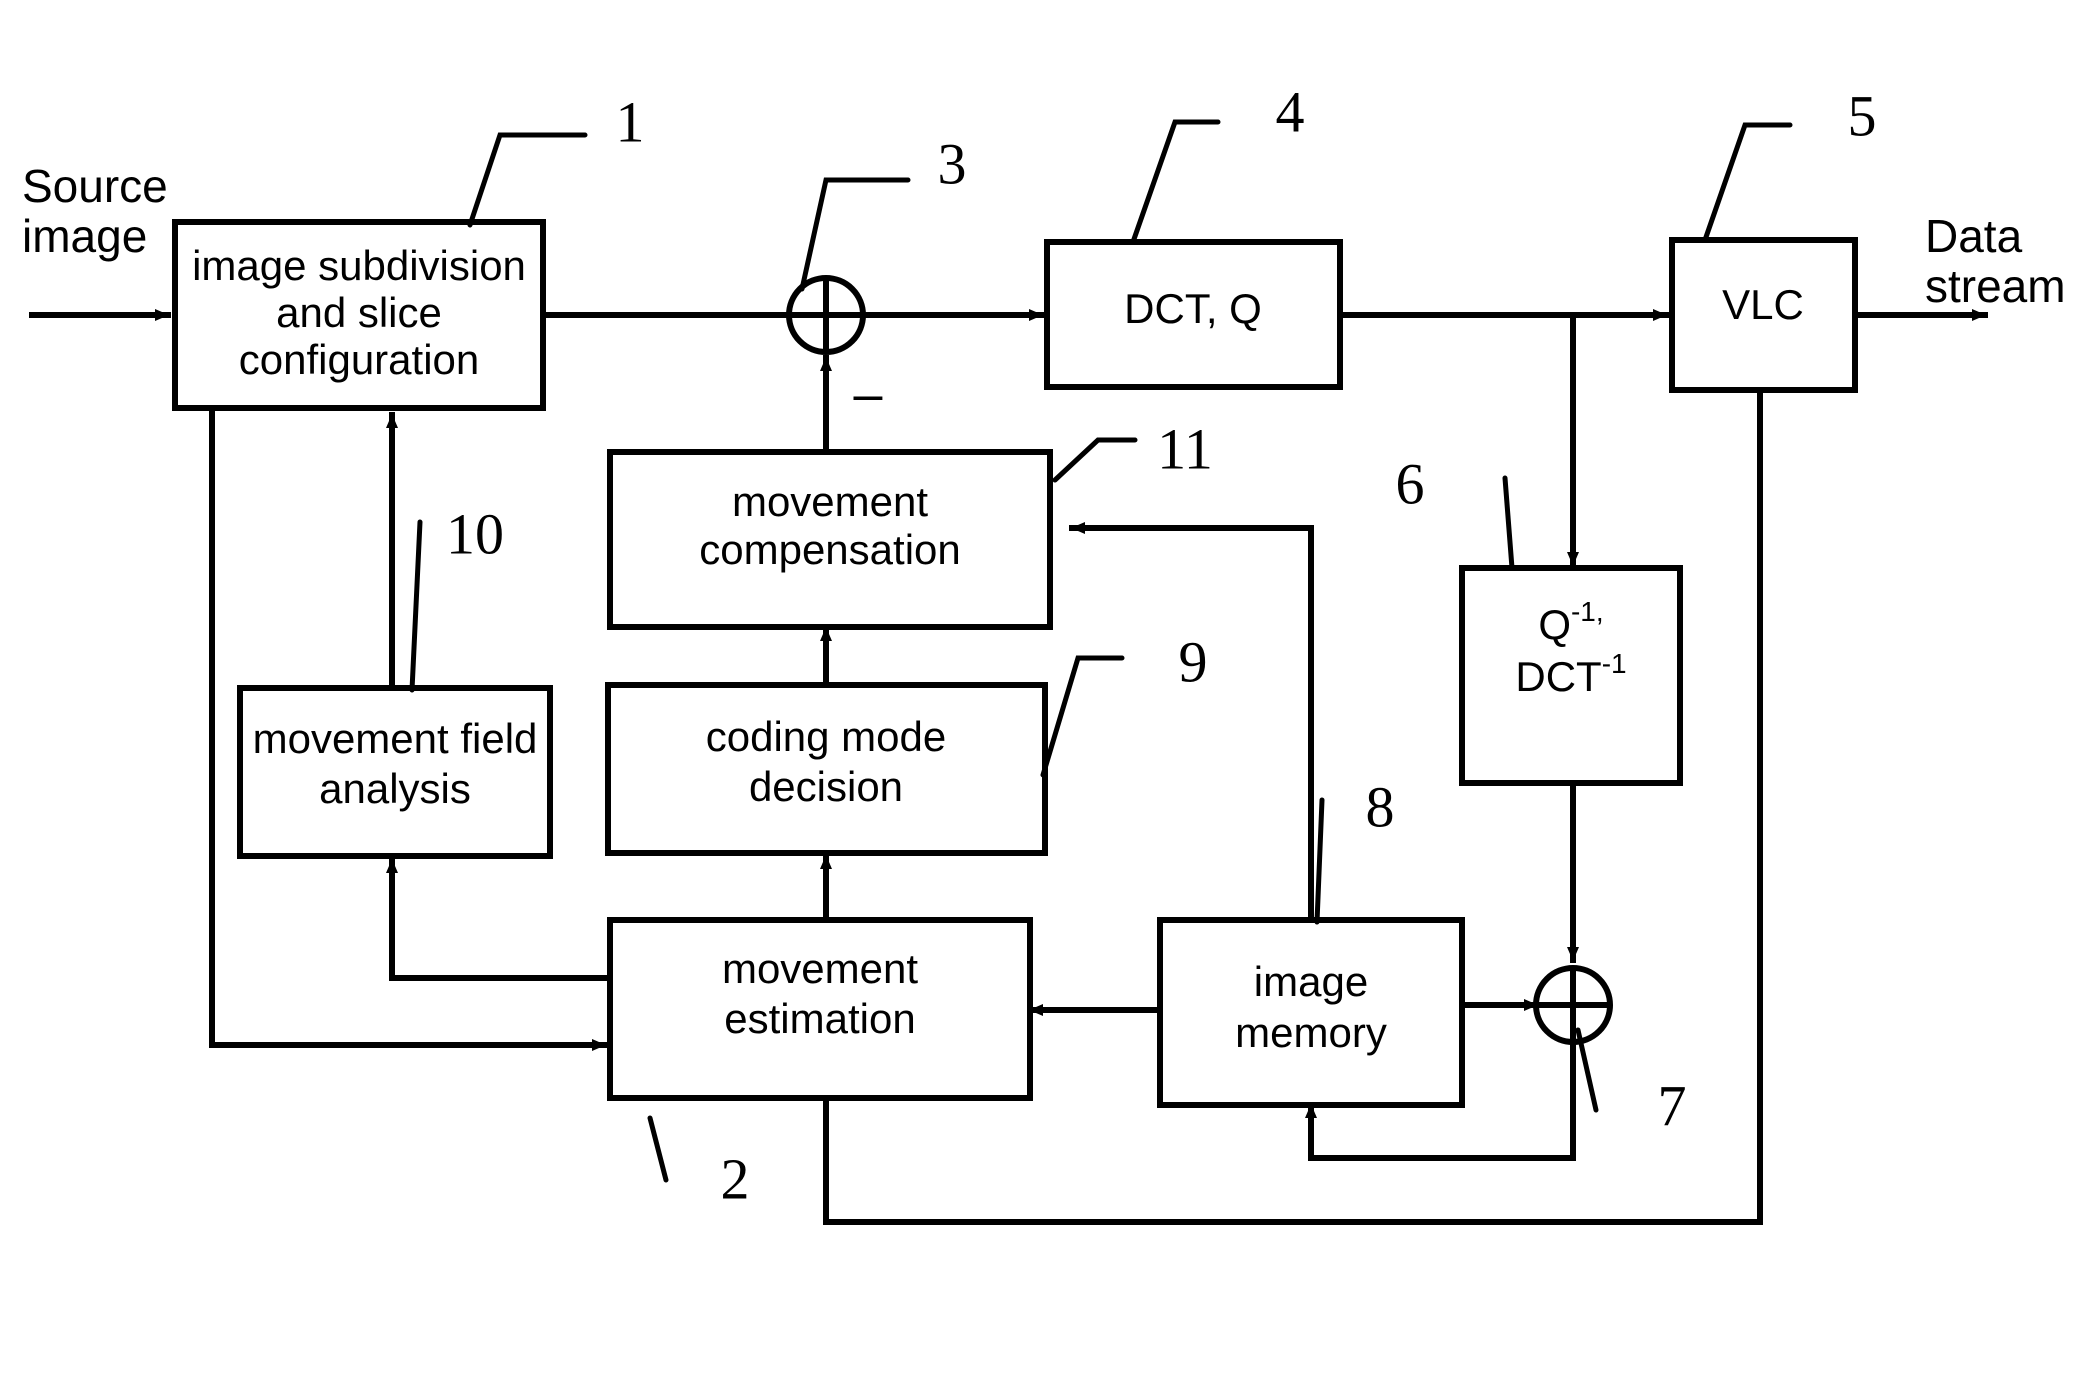 The height and width of the screenshot is (1374, 2093). I want to click on block-image-memory-line2: memory, so click(1311, 1032).